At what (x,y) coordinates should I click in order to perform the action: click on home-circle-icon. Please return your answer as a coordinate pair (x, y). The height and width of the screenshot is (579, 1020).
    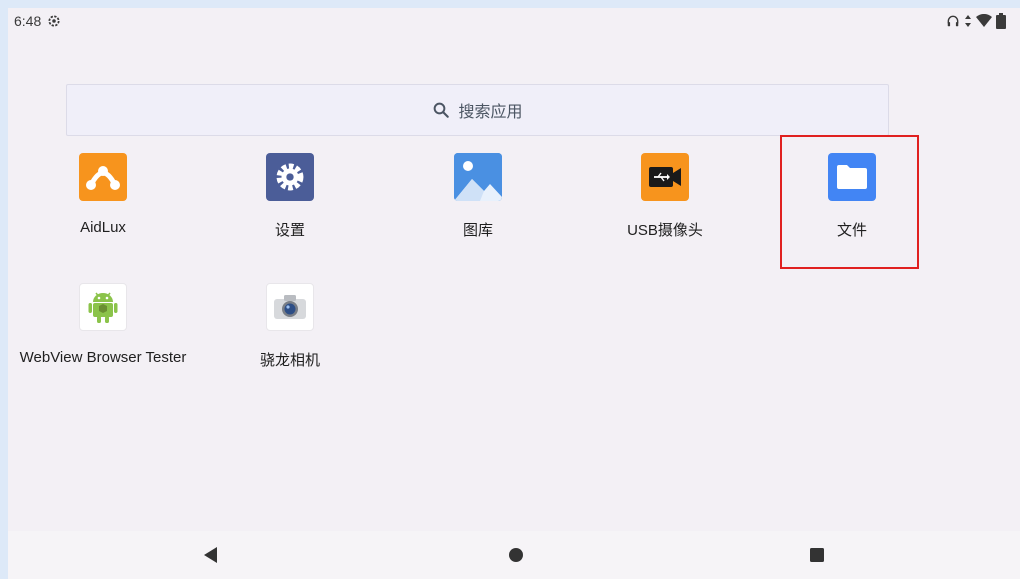
    Looking at the image, I should click on (516, 555).